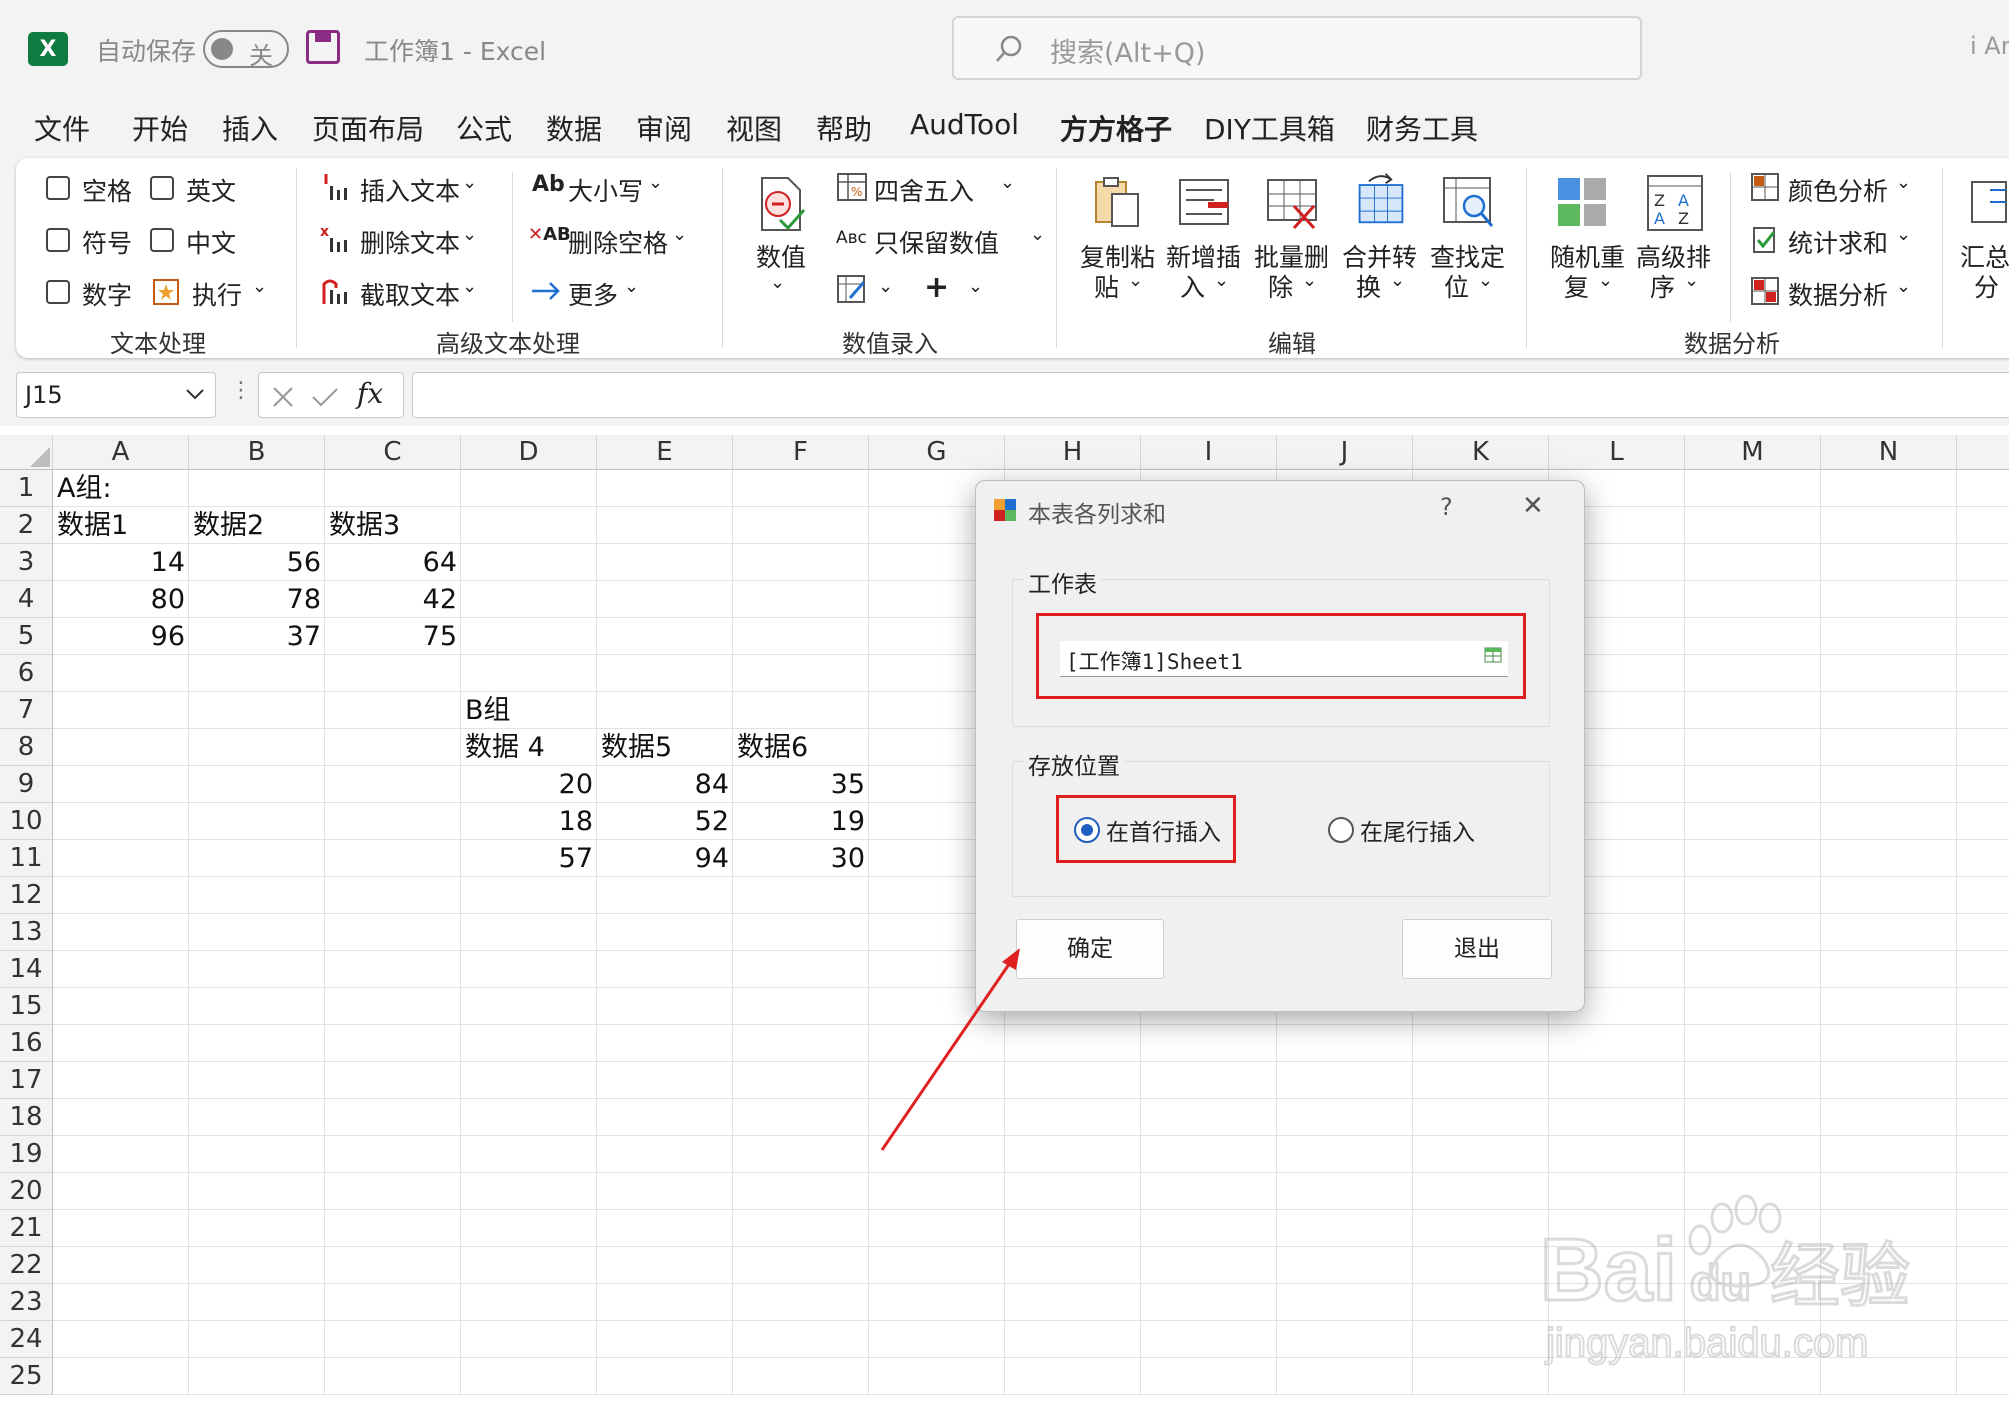  Describe the element at coordinates (801, 747) in the screenshot. I see `cell-f8: 数据6` at that location.